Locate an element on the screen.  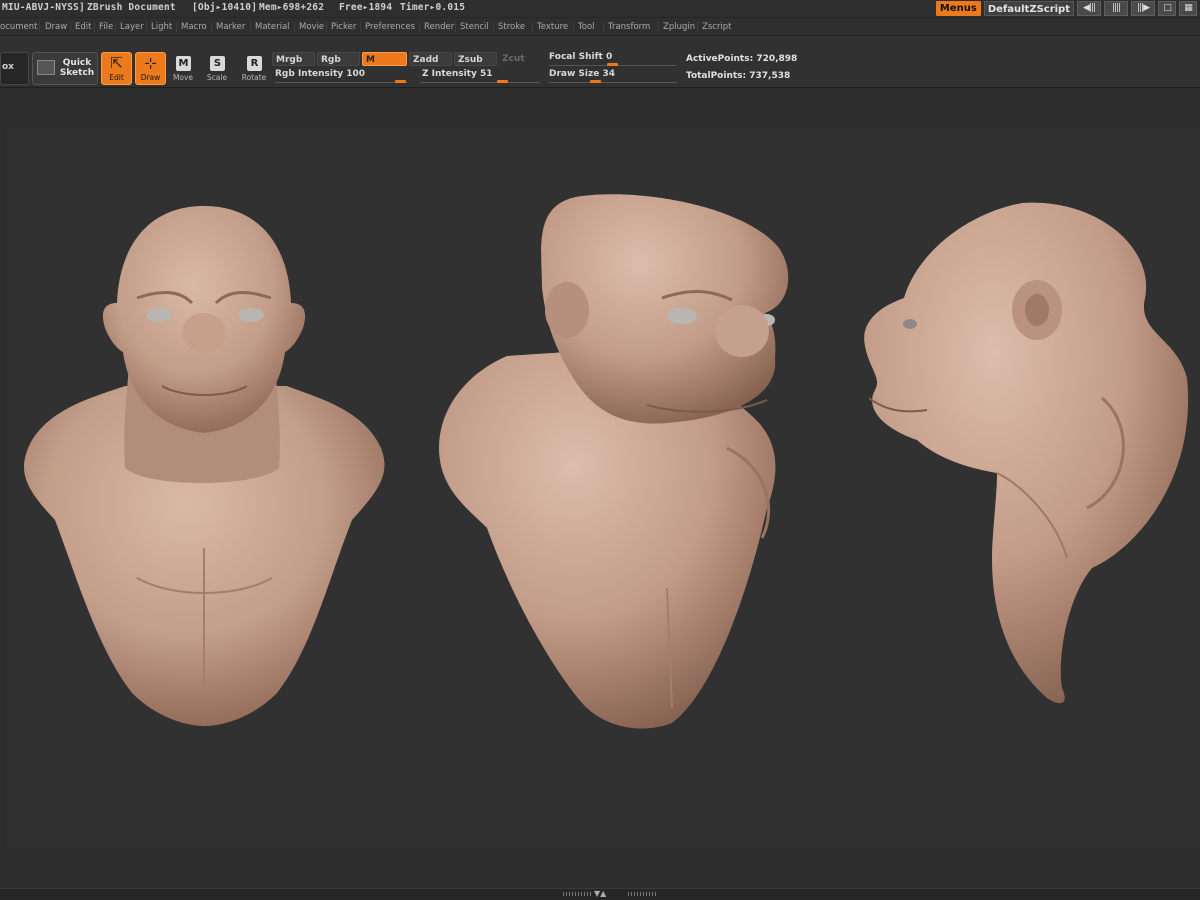
menu-file: File is located at coordinates (106, 27).